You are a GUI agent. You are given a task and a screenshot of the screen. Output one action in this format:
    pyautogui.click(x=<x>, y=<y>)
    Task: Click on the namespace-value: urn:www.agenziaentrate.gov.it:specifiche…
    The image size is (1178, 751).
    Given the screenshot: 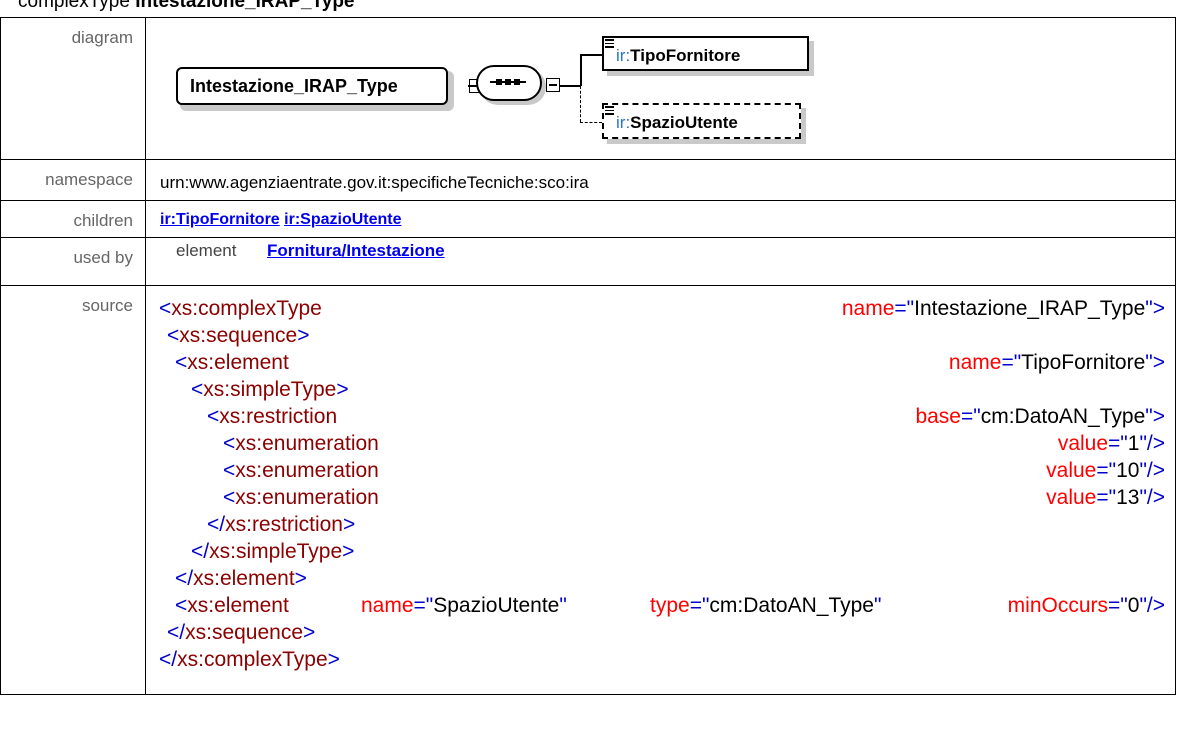 What is the action you would take?
    pyautogui.click(x=374, y=182)
    